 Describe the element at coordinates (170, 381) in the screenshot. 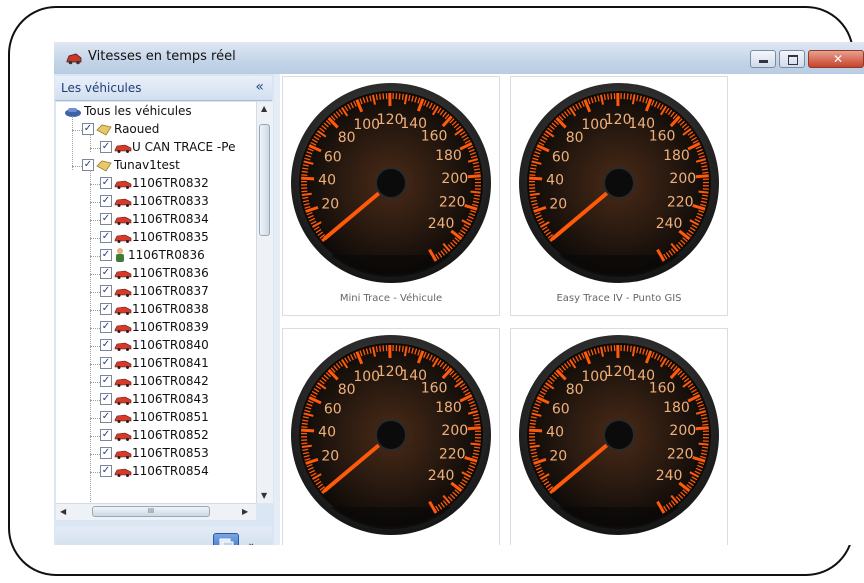

I see `tree-item-label: 1106TR0842` at that location.